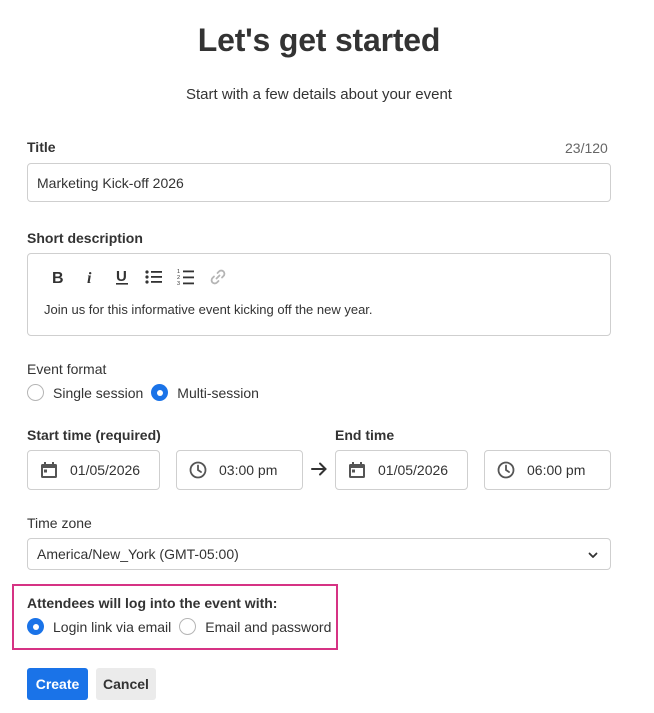  What do you see at coordinates (67, 369) in the screenshot?
I see `event-format-label: Event format` at bounding box center [67, 369].